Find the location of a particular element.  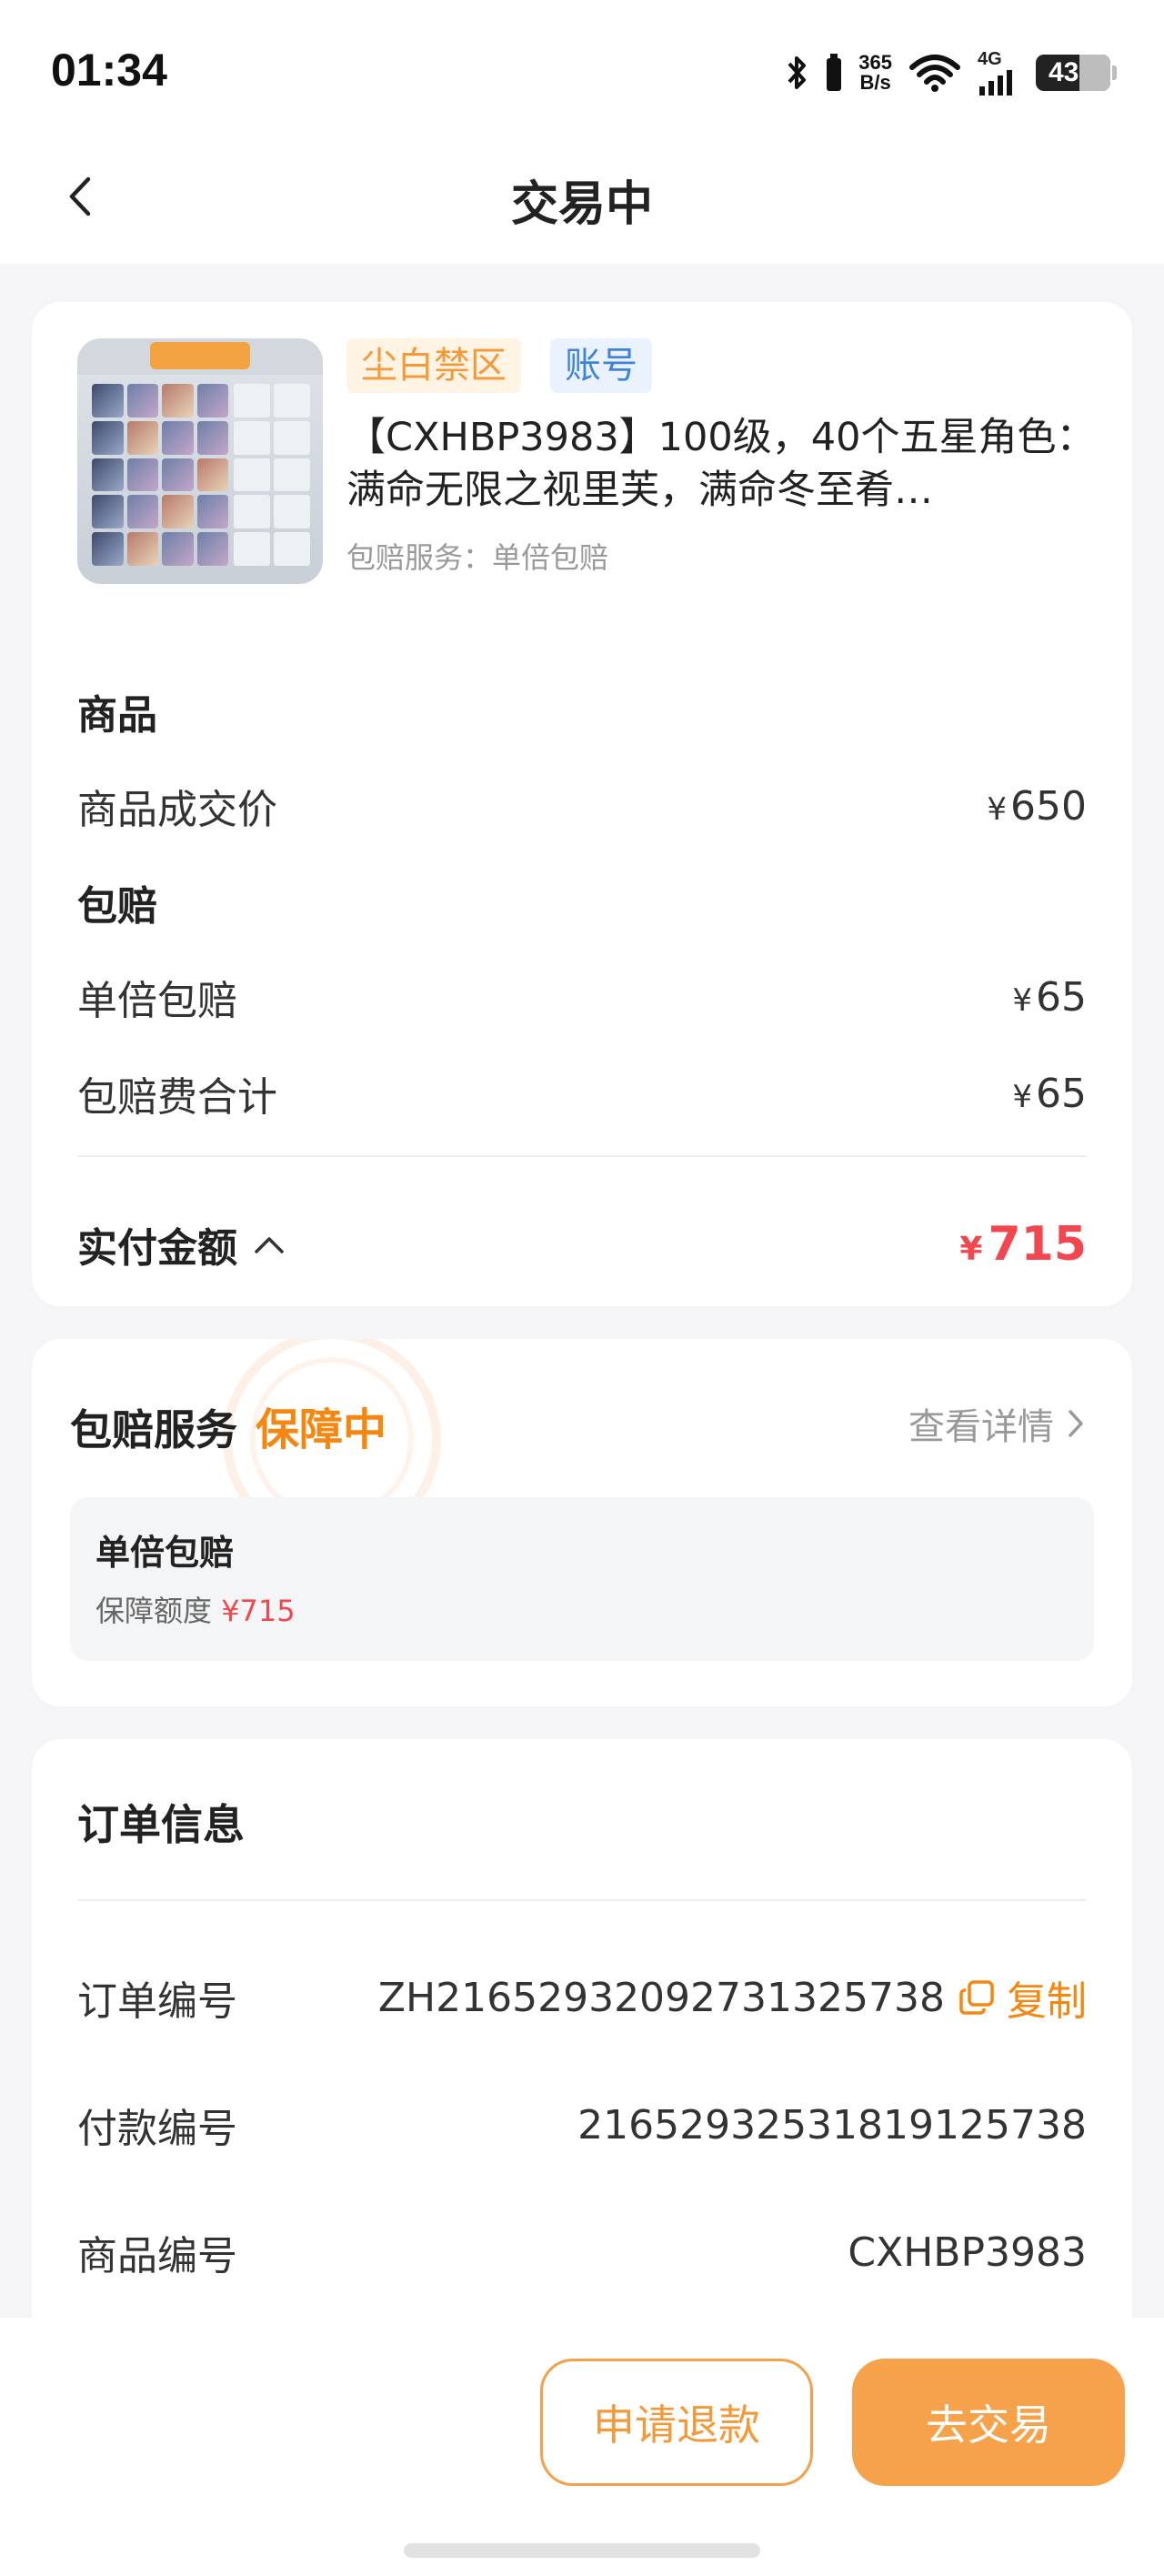

chevron-up-icon is located at coordinates (270, 1245).